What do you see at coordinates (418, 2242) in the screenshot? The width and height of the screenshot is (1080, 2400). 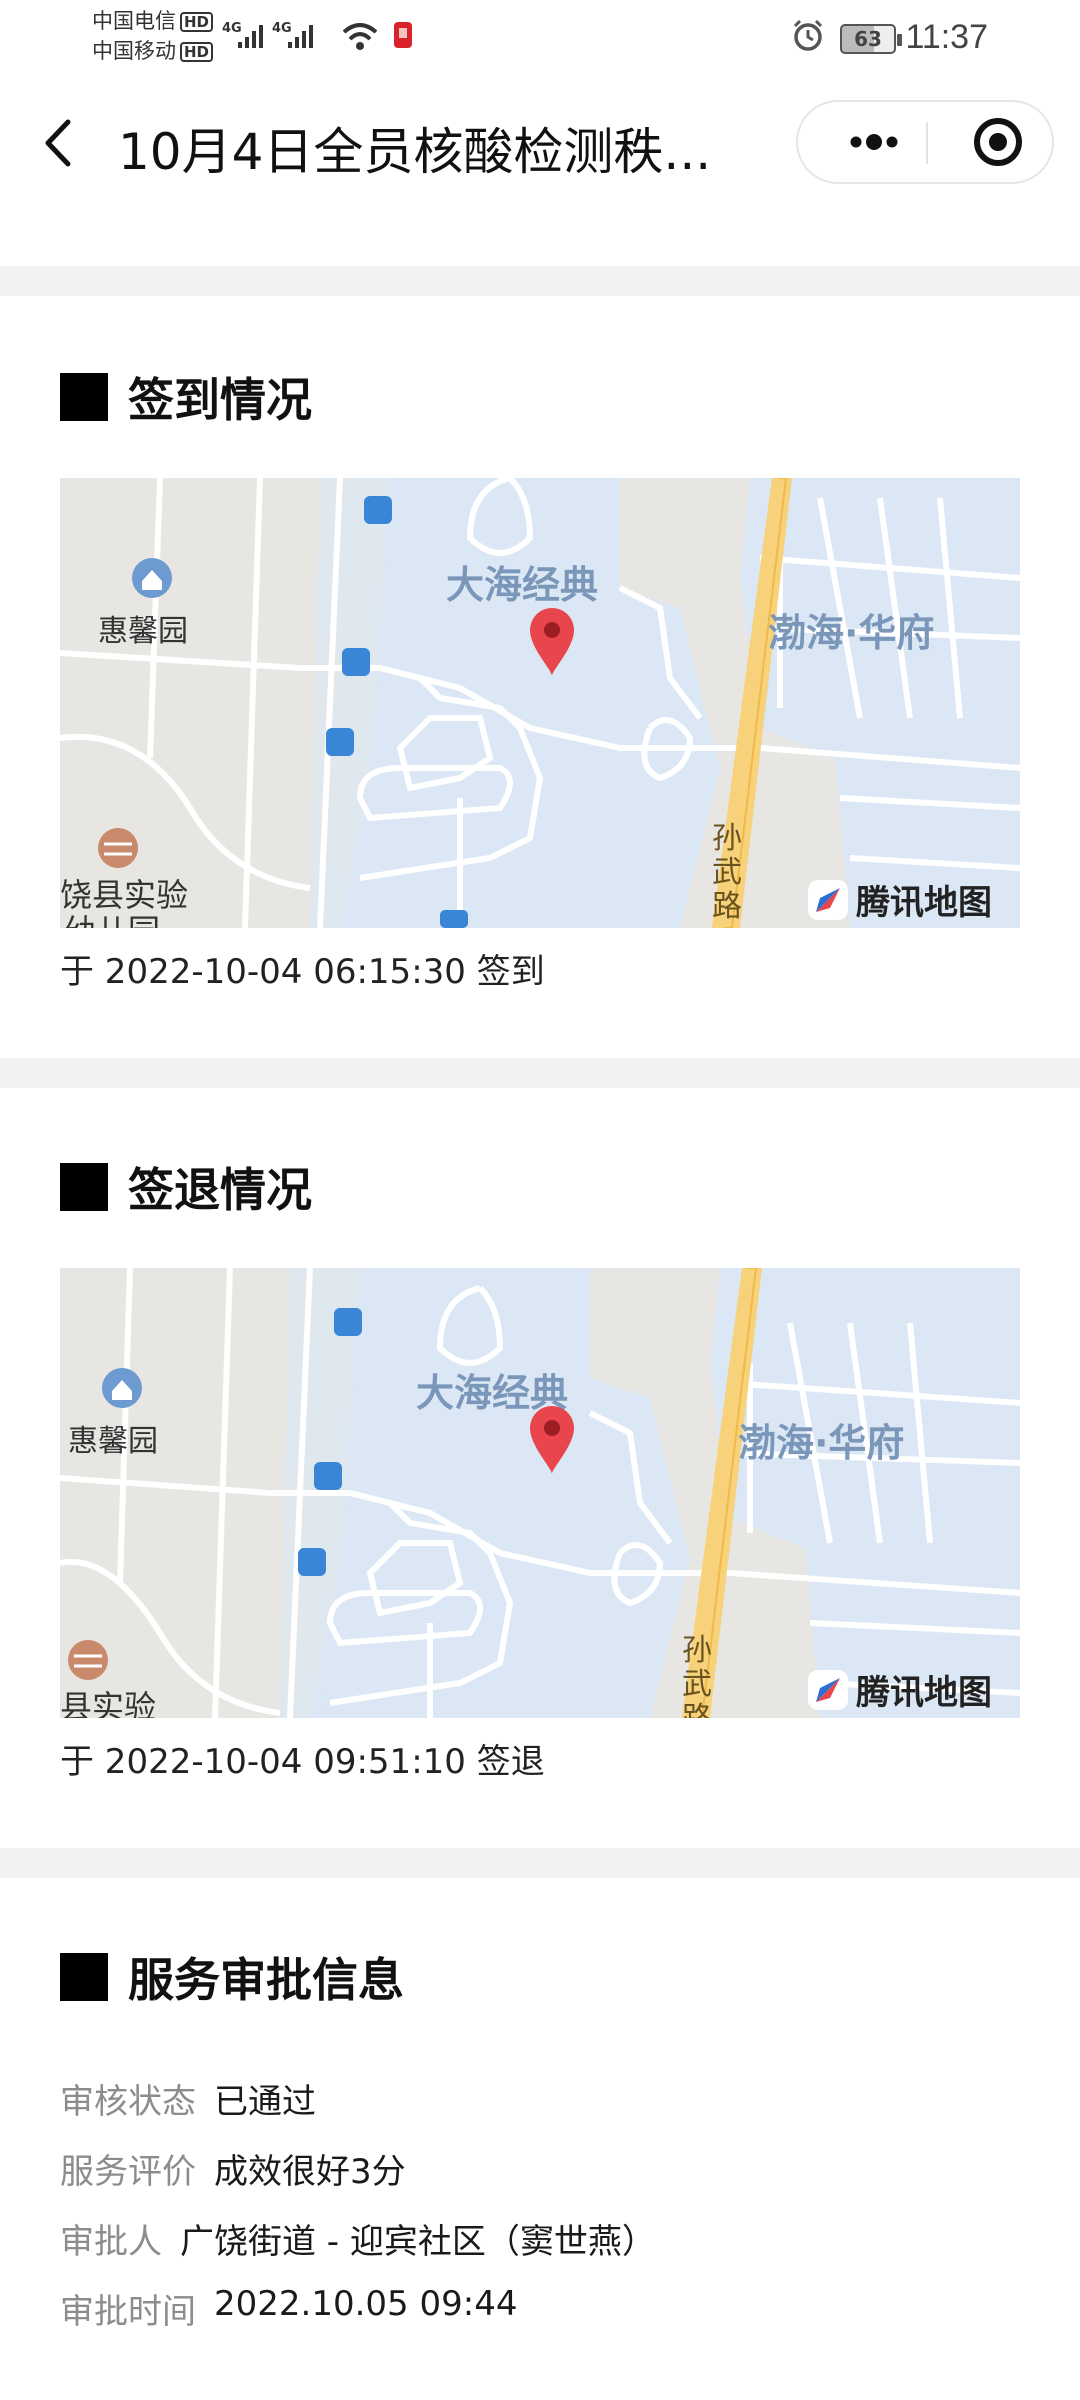 I see `info-value: 广饶街道 - 迎宾社区（窦世燕）` at bounding box center [418, 2242].